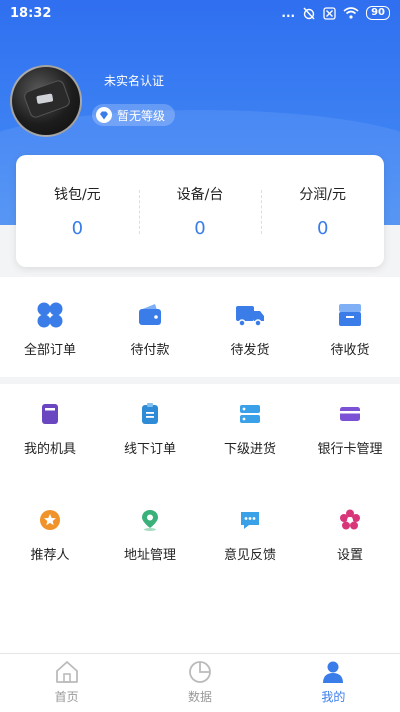  I want to click on tab-label: 我的, so click(333, 697).